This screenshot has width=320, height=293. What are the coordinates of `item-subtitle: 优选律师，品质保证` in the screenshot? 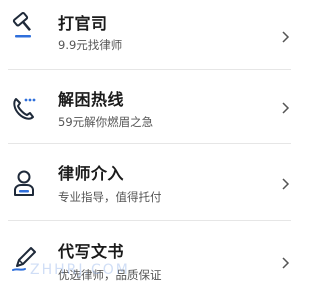 It's located at (110, 275).